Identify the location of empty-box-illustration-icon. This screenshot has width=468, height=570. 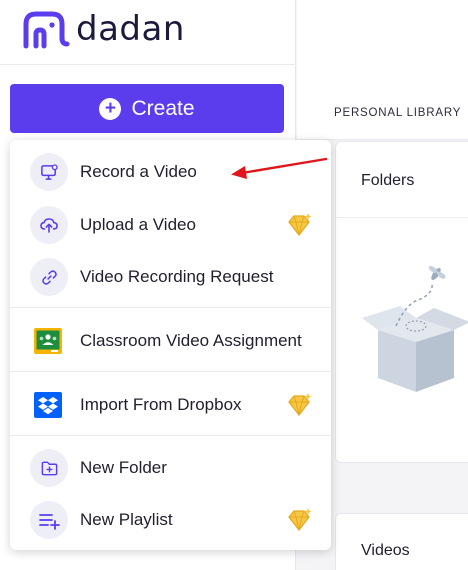
(415, 328).